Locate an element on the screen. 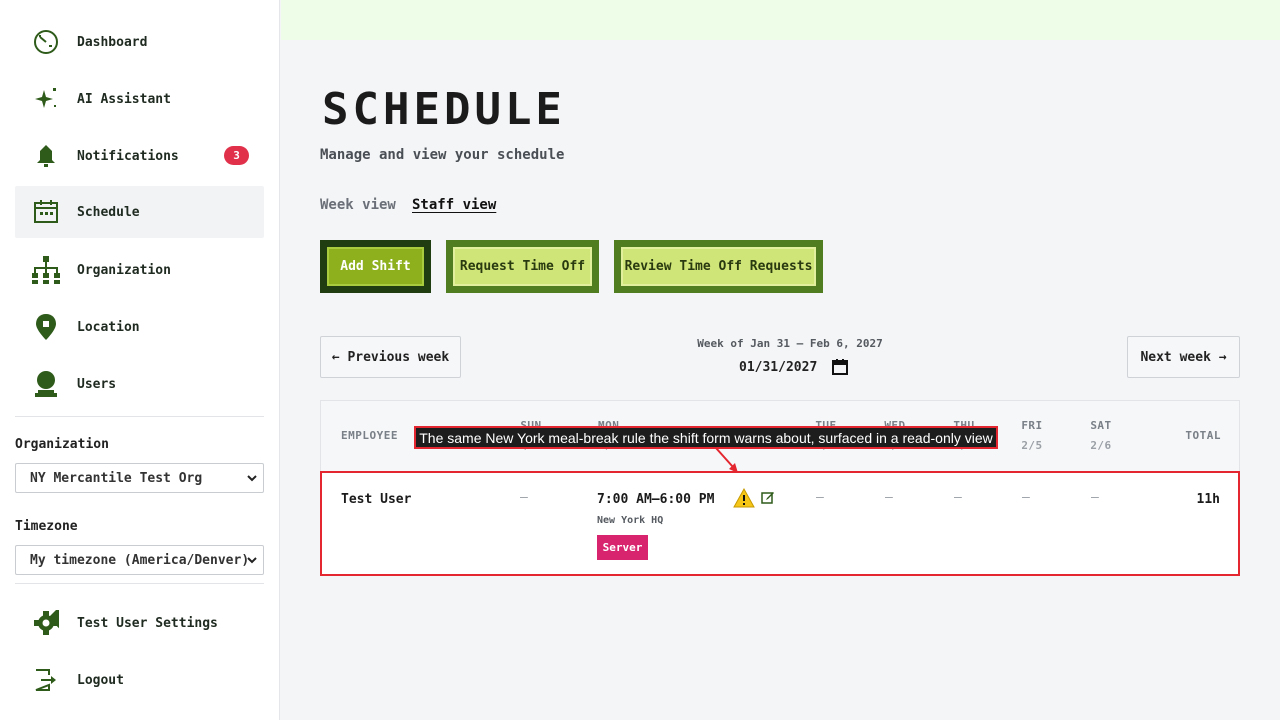 The width and height of the screenshot is (1280, 720). empty-cell-thu: – is located at coordinates (958, 497).